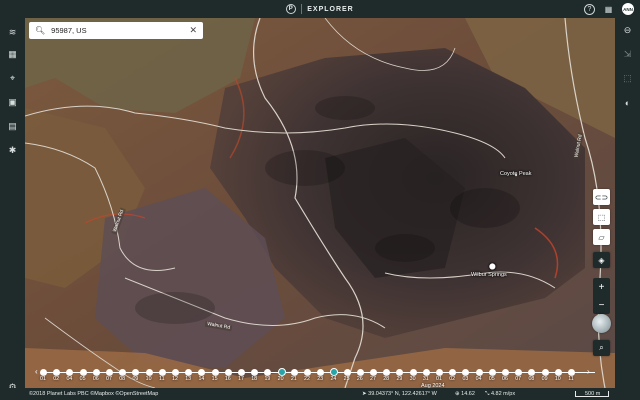 This screenshot has height=400, width=640. Describe the element at coordinates (293, 379) in the screenshot. I see `timeline-day-label: 21` at that location.